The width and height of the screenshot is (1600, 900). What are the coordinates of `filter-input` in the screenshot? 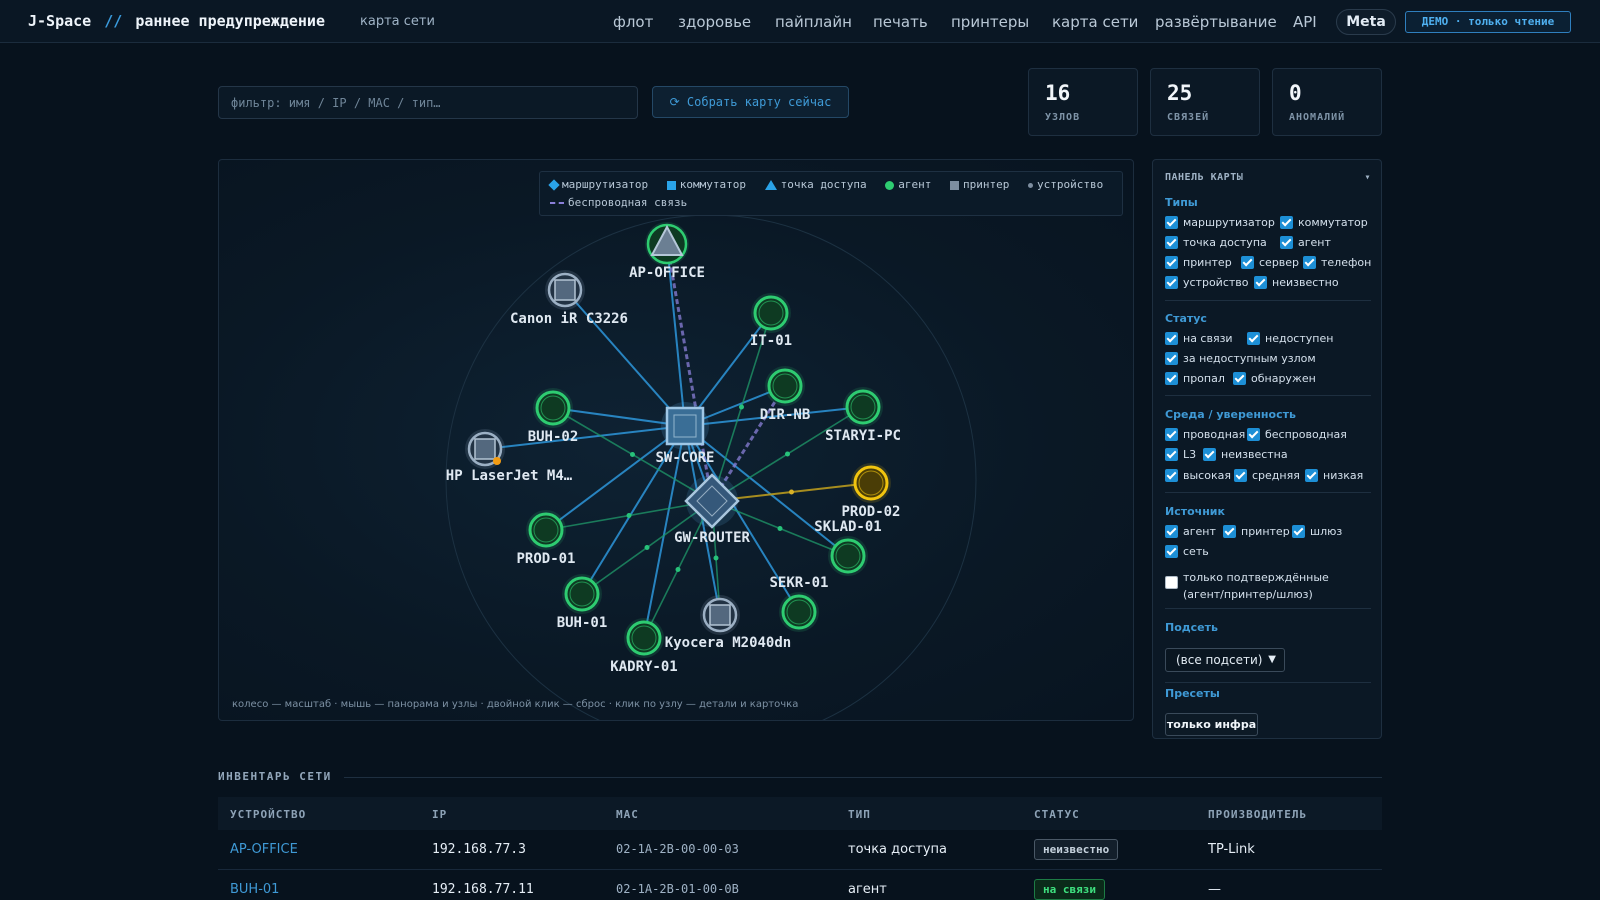 It's located at (428, 102).